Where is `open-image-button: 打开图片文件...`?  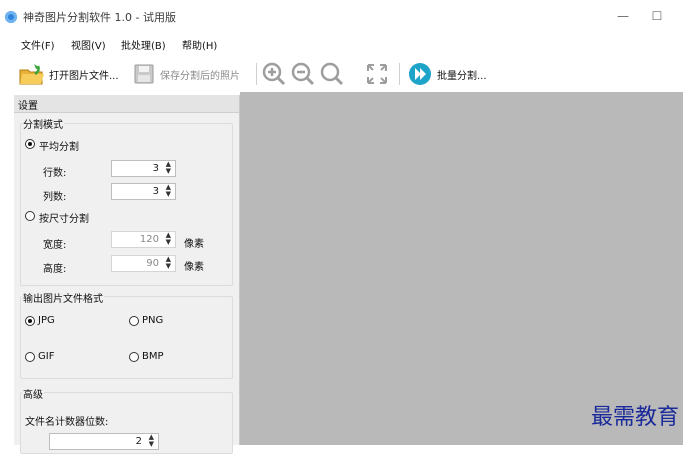
open-image-button: 打开图片文件... is located at coordinates (68, 74).